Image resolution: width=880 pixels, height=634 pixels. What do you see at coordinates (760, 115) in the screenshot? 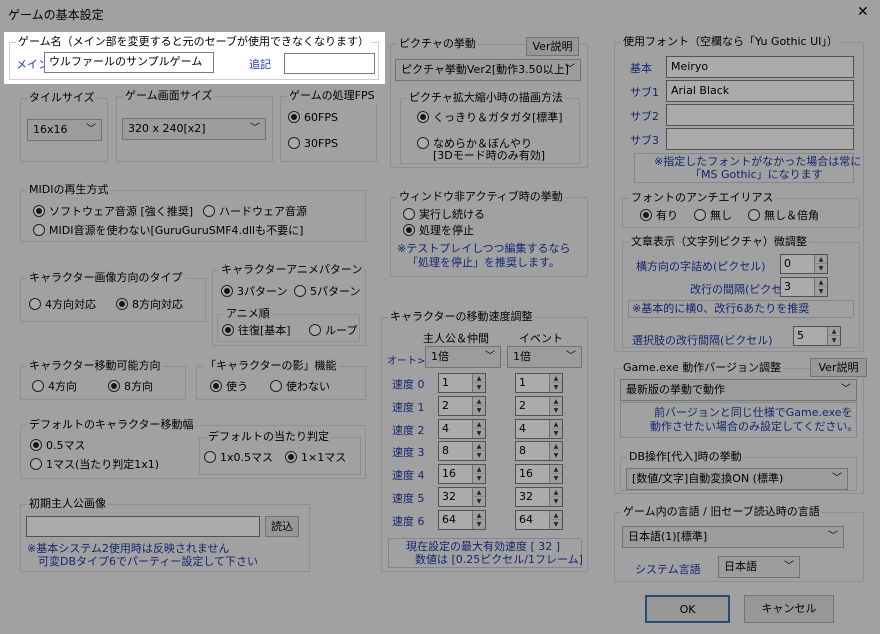
I see `font-sub2-input` at bounding box center [760, 115].